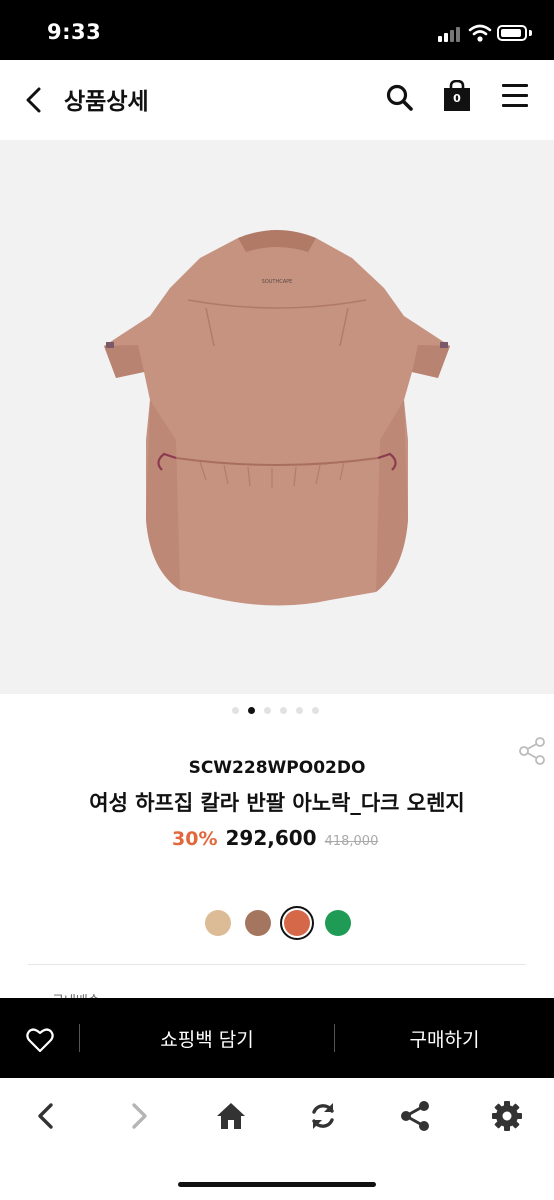  What do you see at coordinates (231, 1116) in the screenshot?
I see `home-icon` at bounding box center [231, 1116].